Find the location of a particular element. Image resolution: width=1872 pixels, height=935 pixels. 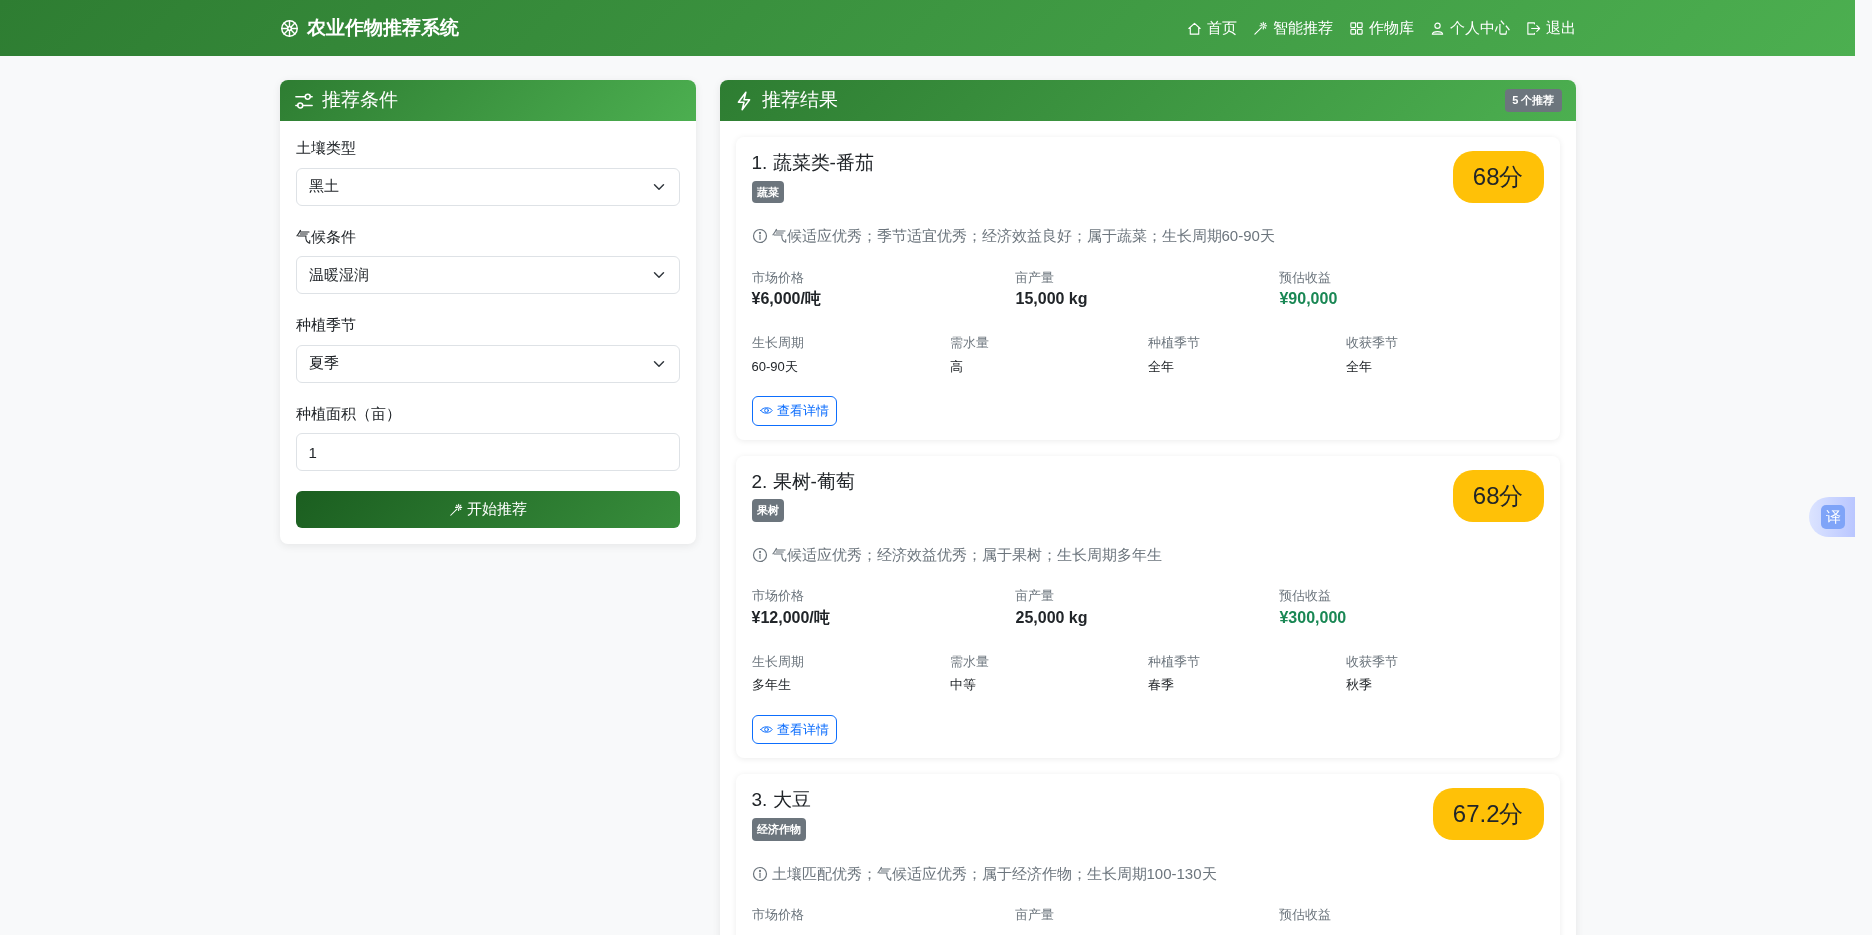

input-field: 1 is located at coordinates (487, 452).